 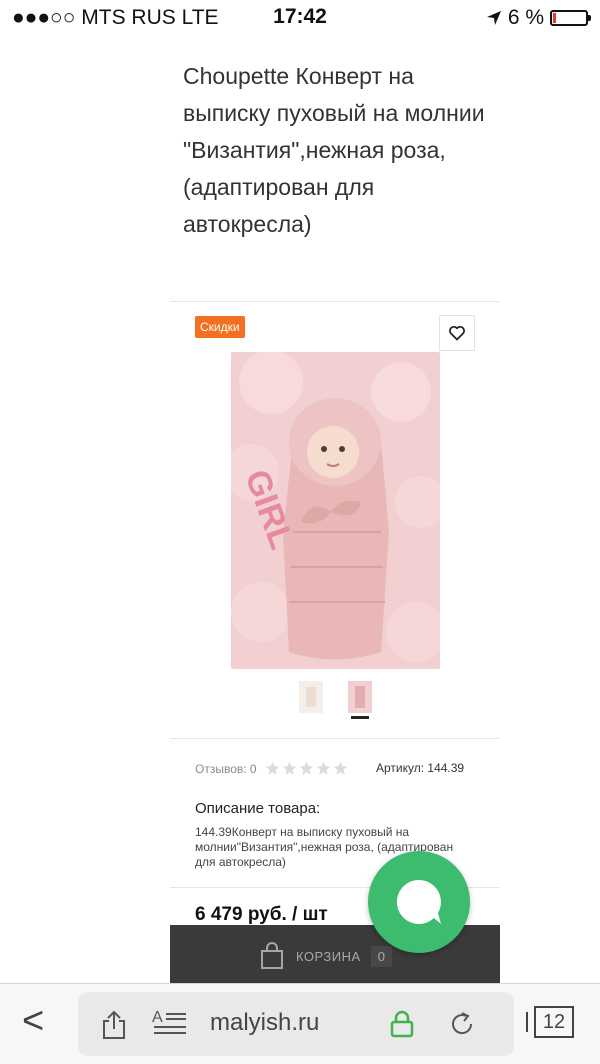 I want to click on rating-stars, so click(x=306, y=768).